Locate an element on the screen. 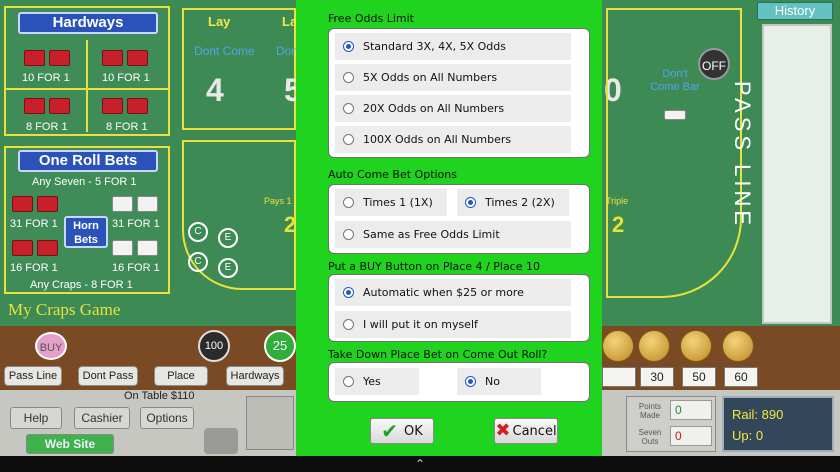  free-odds-title: Free Odds Limit is located at coordinates (371, 18).